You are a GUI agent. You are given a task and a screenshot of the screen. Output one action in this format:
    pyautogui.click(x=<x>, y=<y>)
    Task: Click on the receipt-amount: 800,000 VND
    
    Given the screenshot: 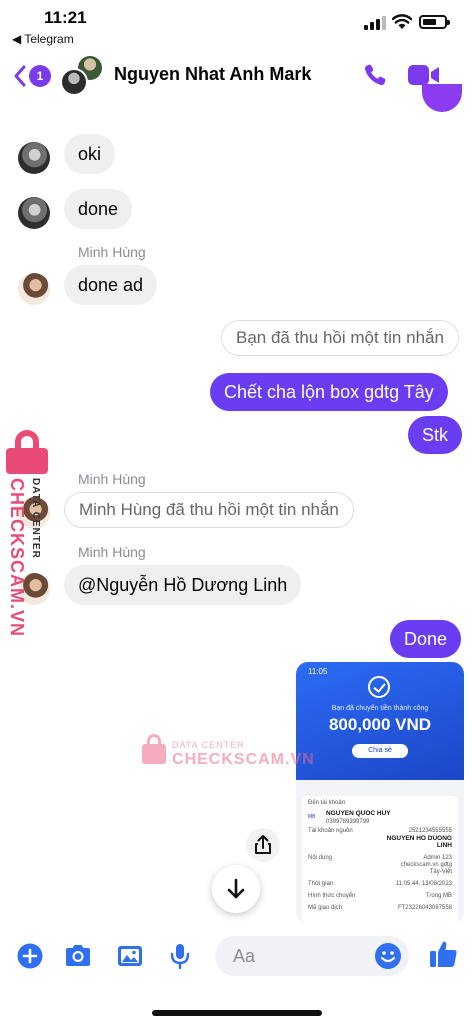 What is the action you would take?
    pyautogui.click(x=380, y=724)
    